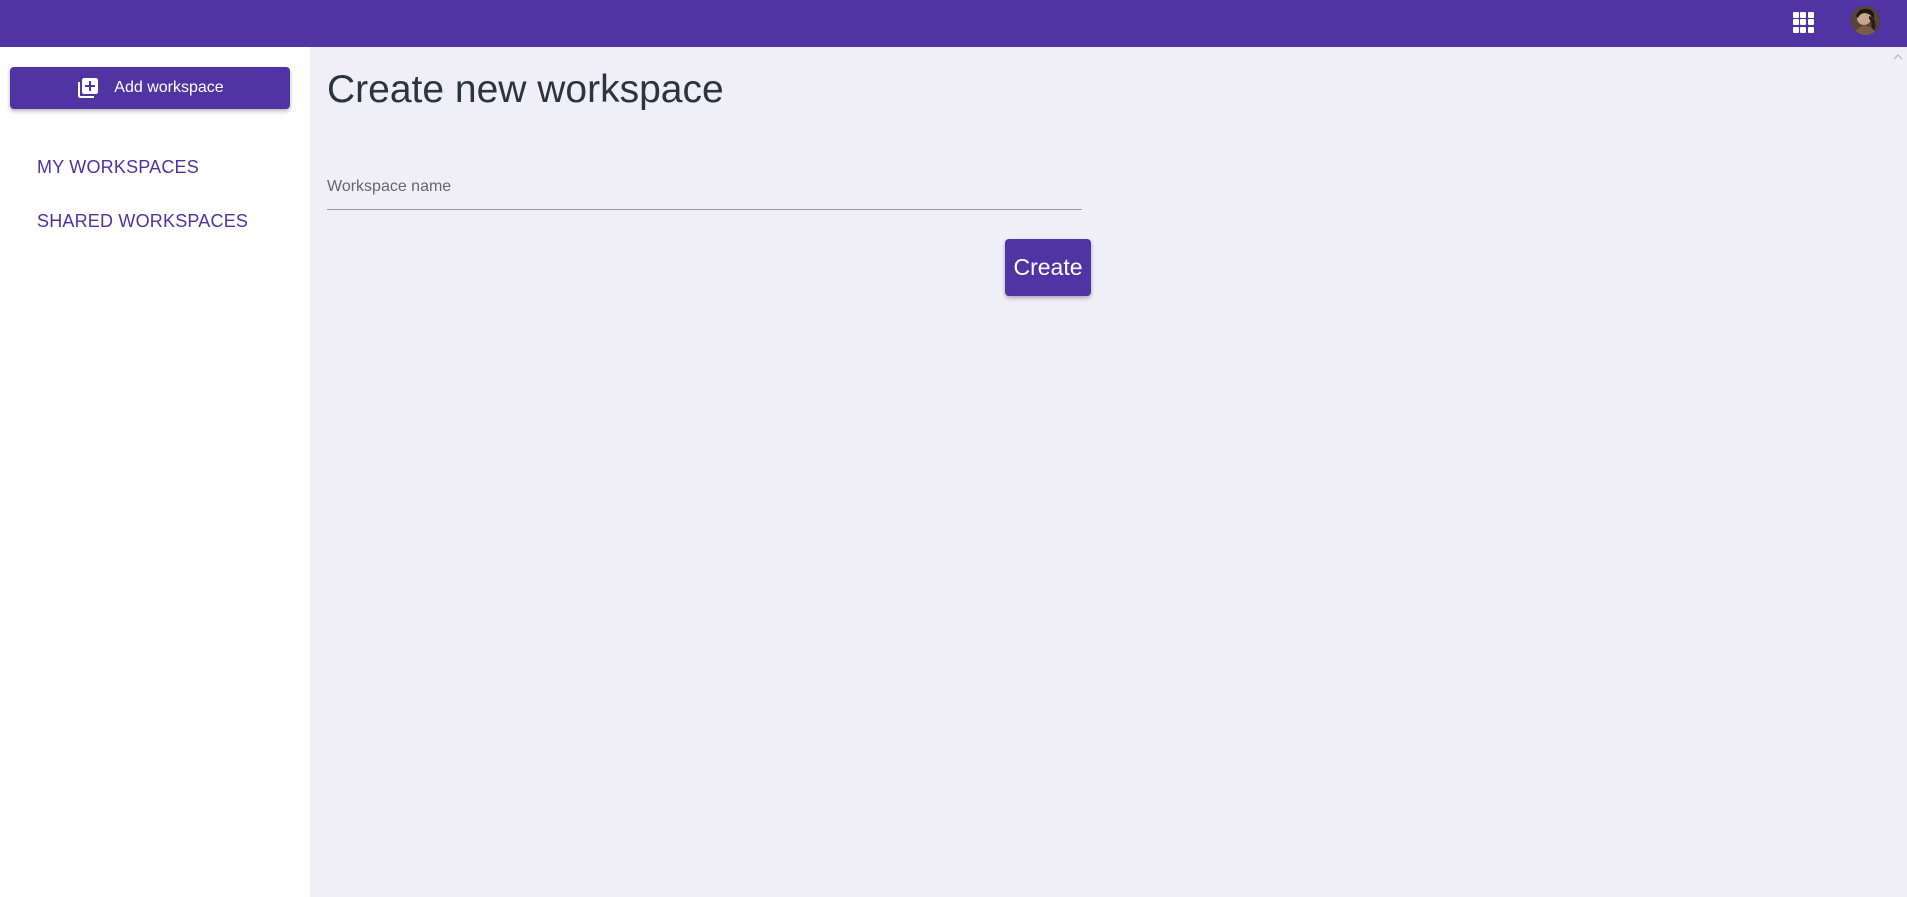 This screenshot has width=1907, height=897. Describe the element at coordinates (169, 87) in the screenshot. I see `add-workspace-label: Add workspace` at that location.